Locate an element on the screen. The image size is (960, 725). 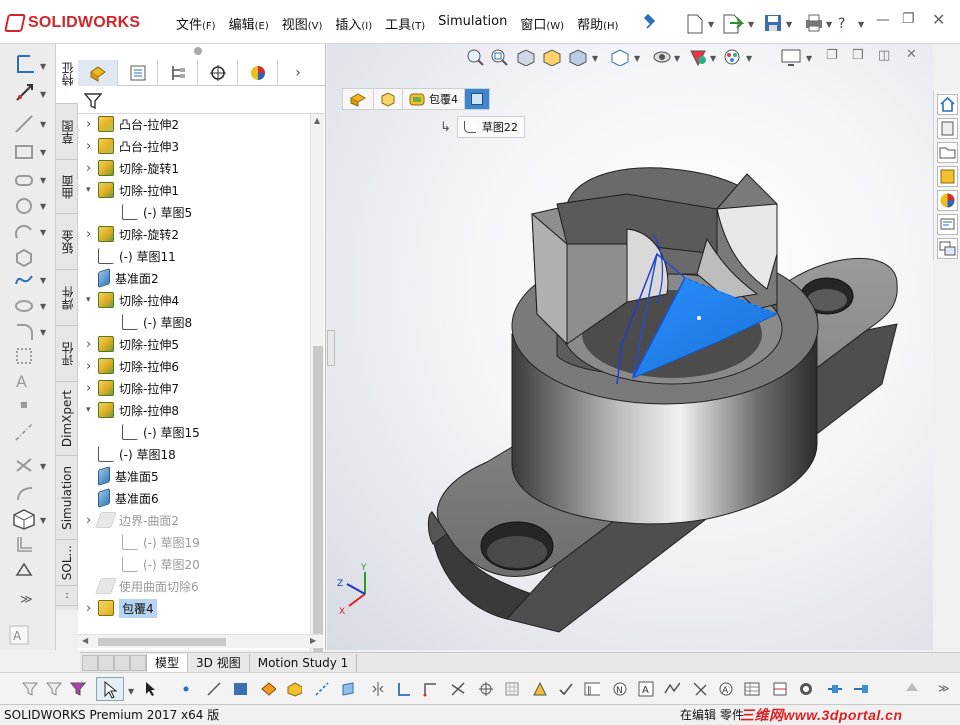
slot-icon is located at coordinates (24, 180).